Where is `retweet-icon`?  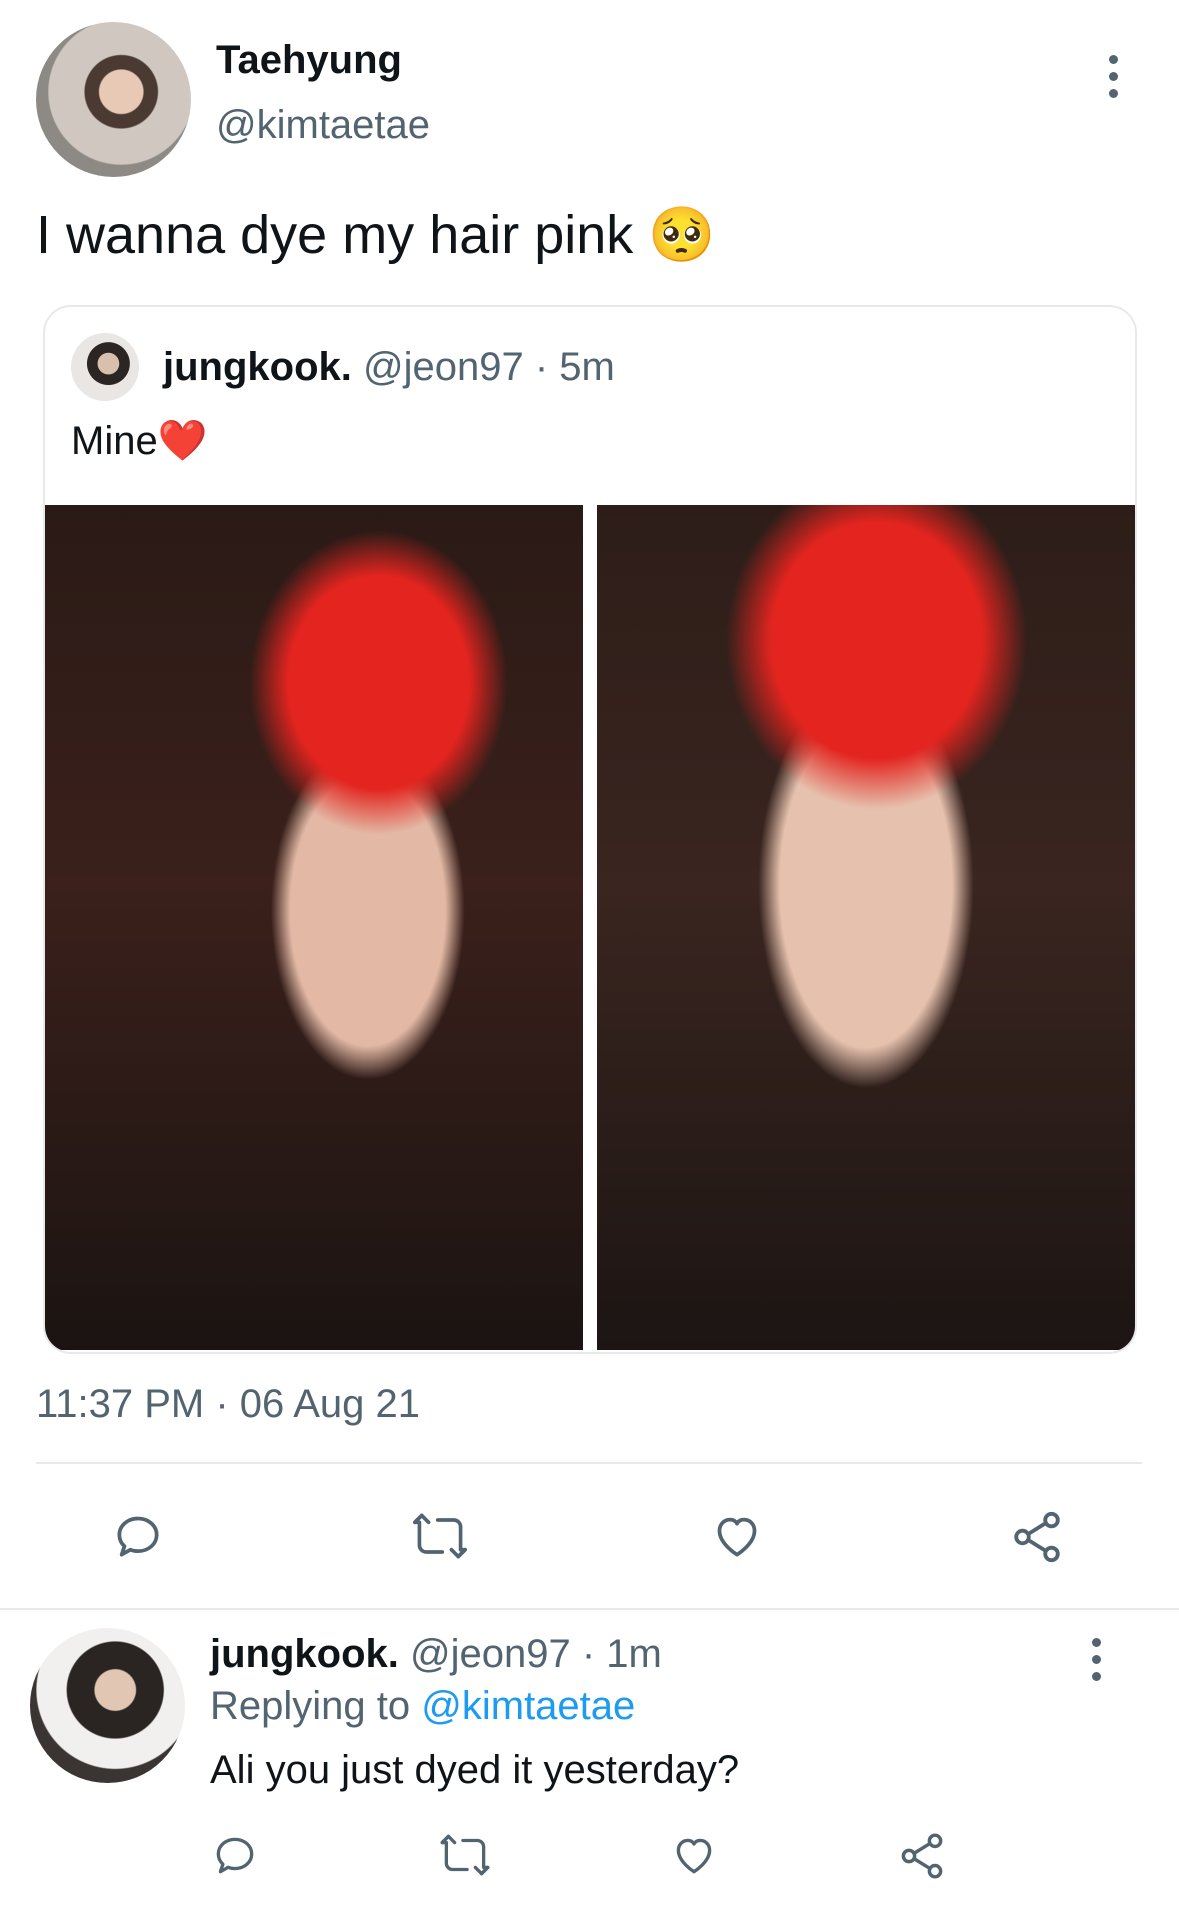
retweet-icon is located at coordinates (440, 1536).